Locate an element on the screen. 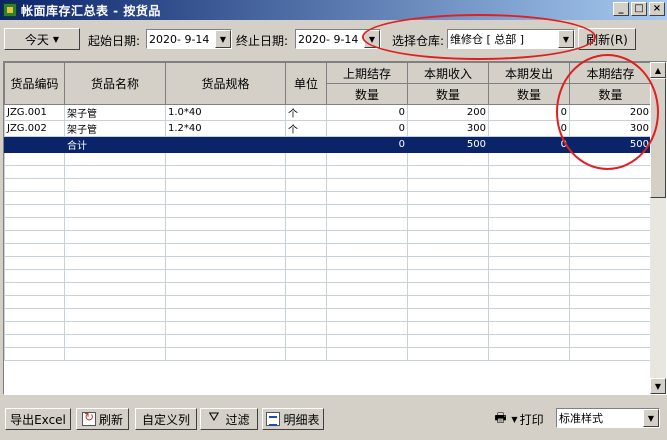 The height and width of the screenshot is (440, 667). today-dropdown-button: 今天 ▼ is located at coordinates (42, 39).